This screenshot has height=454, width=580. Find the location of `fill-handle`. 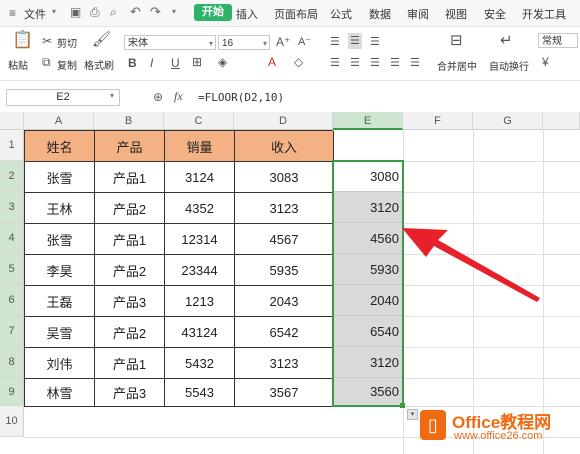

fill-handle is located at coordinates (402, 405).